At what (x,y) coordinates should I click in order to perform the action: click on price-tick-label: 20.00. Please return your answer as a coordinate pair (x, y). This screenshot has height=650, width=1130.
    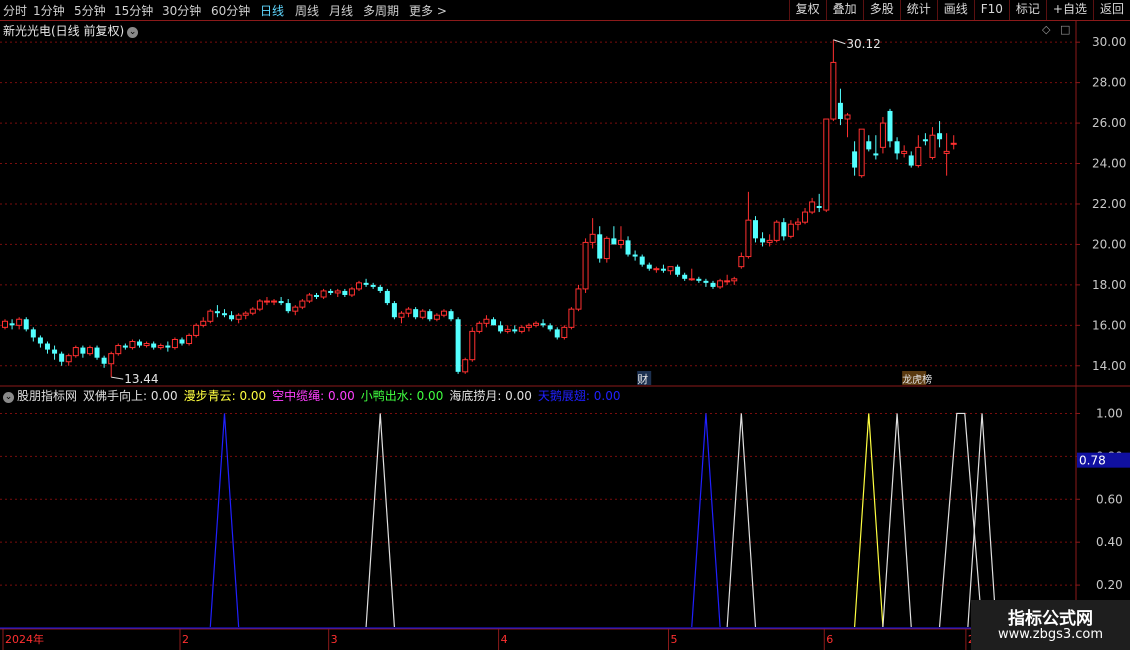
    Looking at the image, I should click on (1109, 244).